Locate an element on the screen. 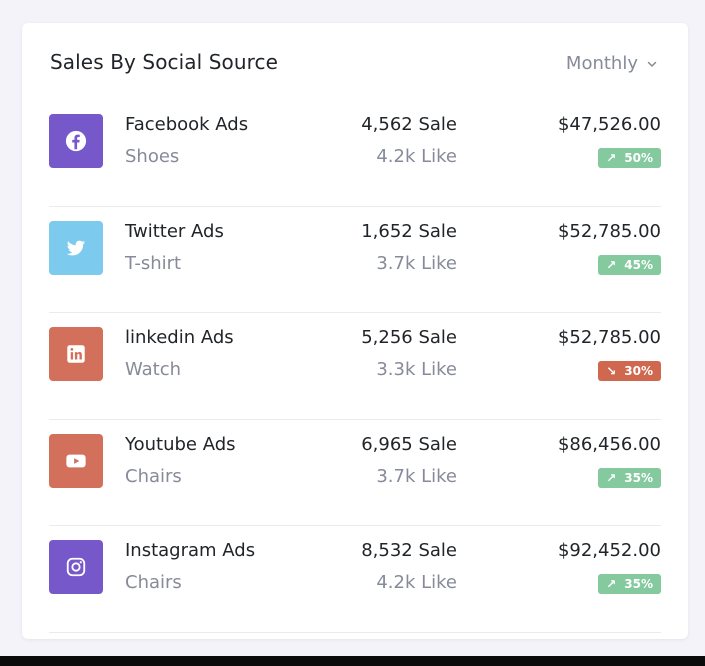 The height and width of the screenshot is (666, 705). twitter-icon is located at coordinates (76, 247).